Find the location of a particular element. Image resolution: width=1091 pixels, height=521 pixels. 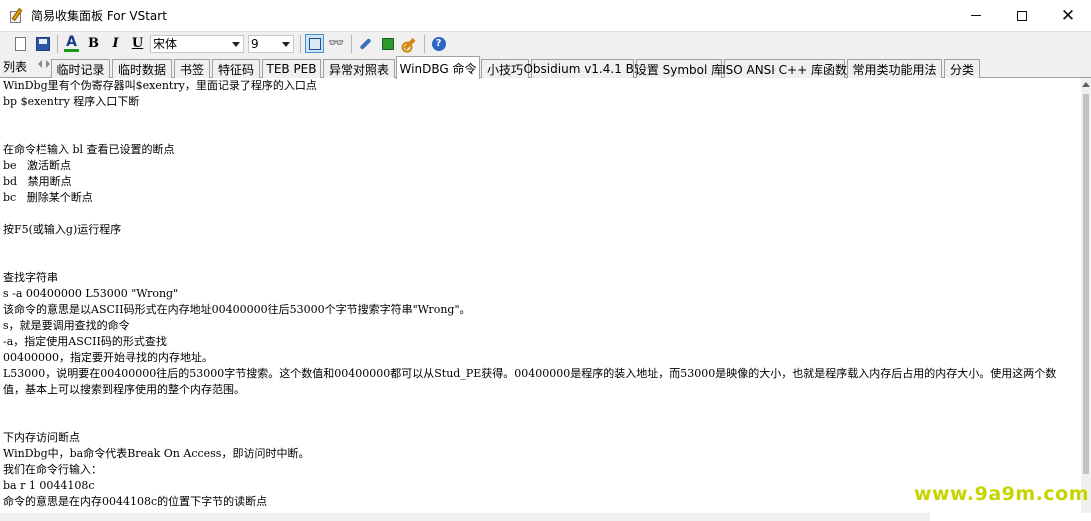

tab-iso-ansi-cpp: ISO ANSI C++ 库函数 is located at coordinates (784, 68).